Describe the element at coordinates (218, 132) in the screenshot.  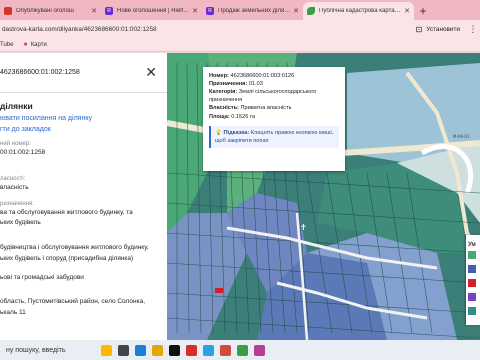
I see `lightbulb-icon: 💡` at that location.